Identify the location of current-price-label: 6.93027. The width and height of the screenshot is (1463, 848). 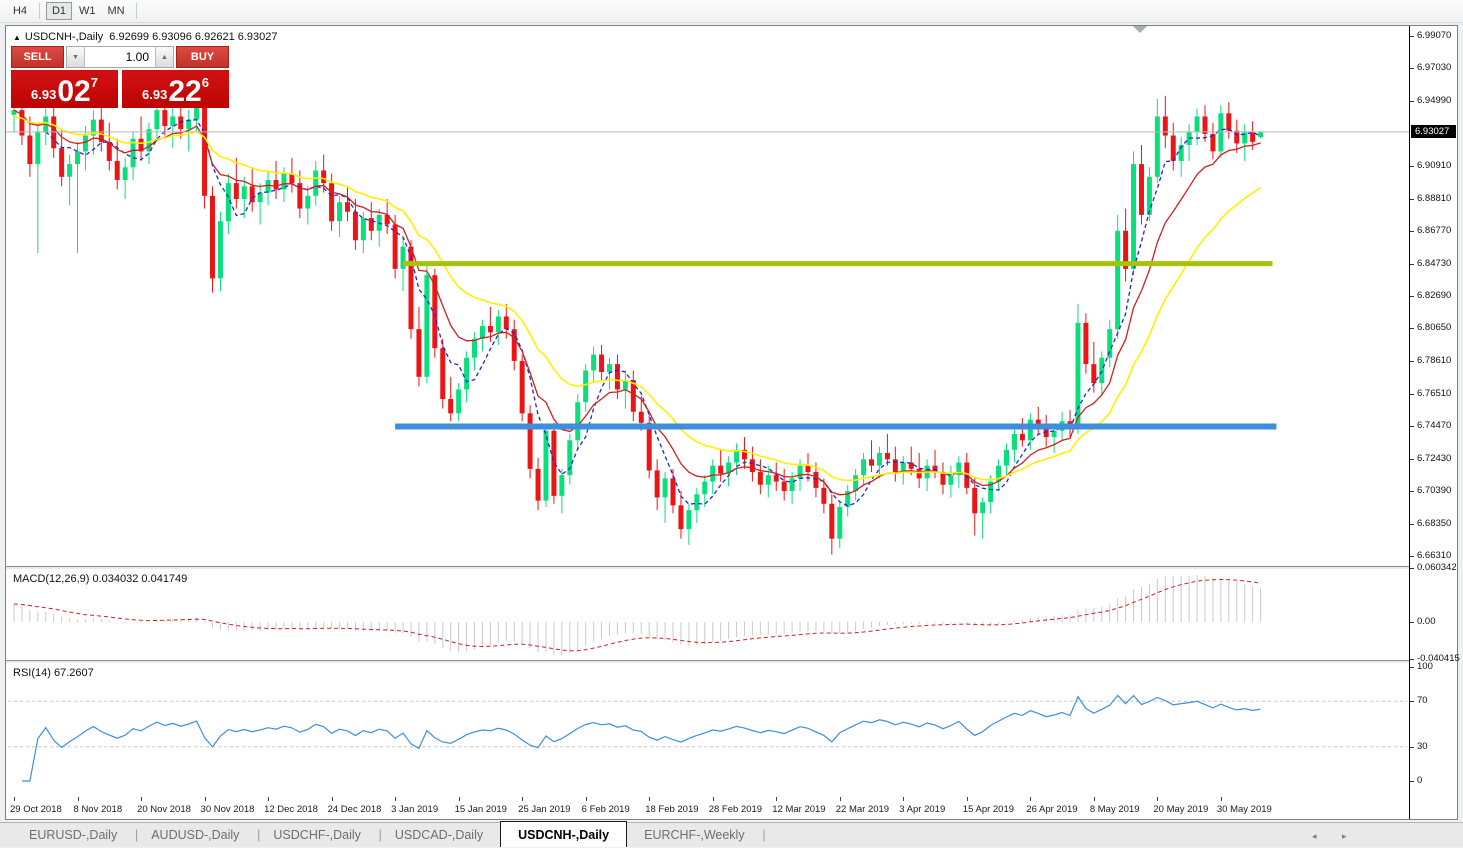
(1433, 132).